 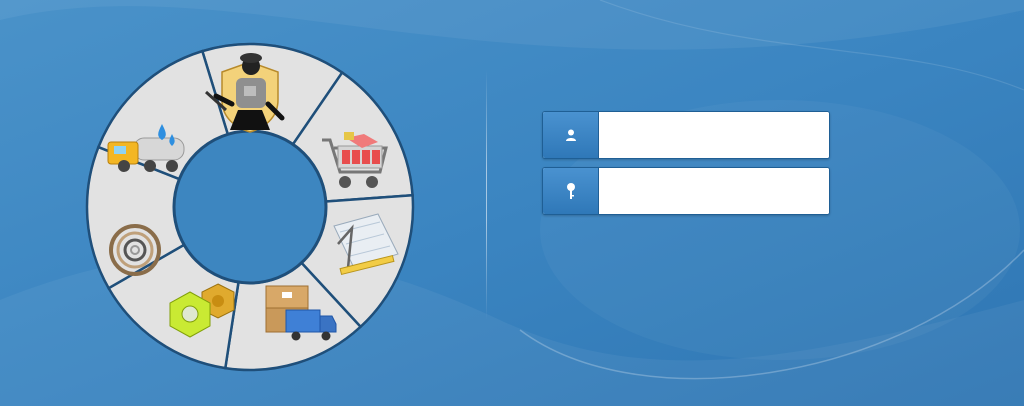 I want to click on password-field, so click(x=686, y=191).